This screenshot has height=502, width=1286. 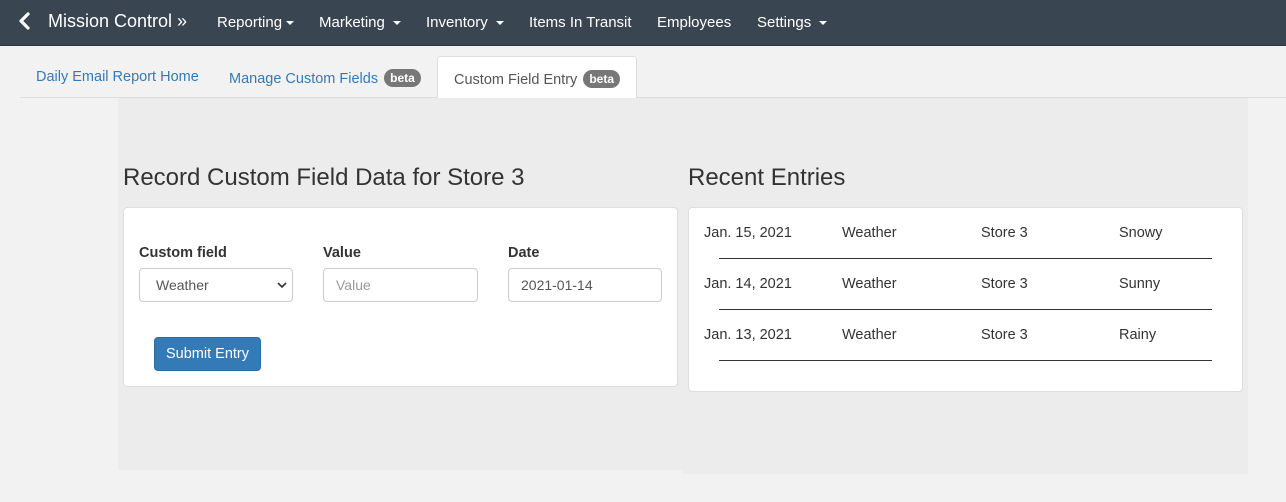 I want to click on date-value: 2021-01-14, so click(x=557, y=285).